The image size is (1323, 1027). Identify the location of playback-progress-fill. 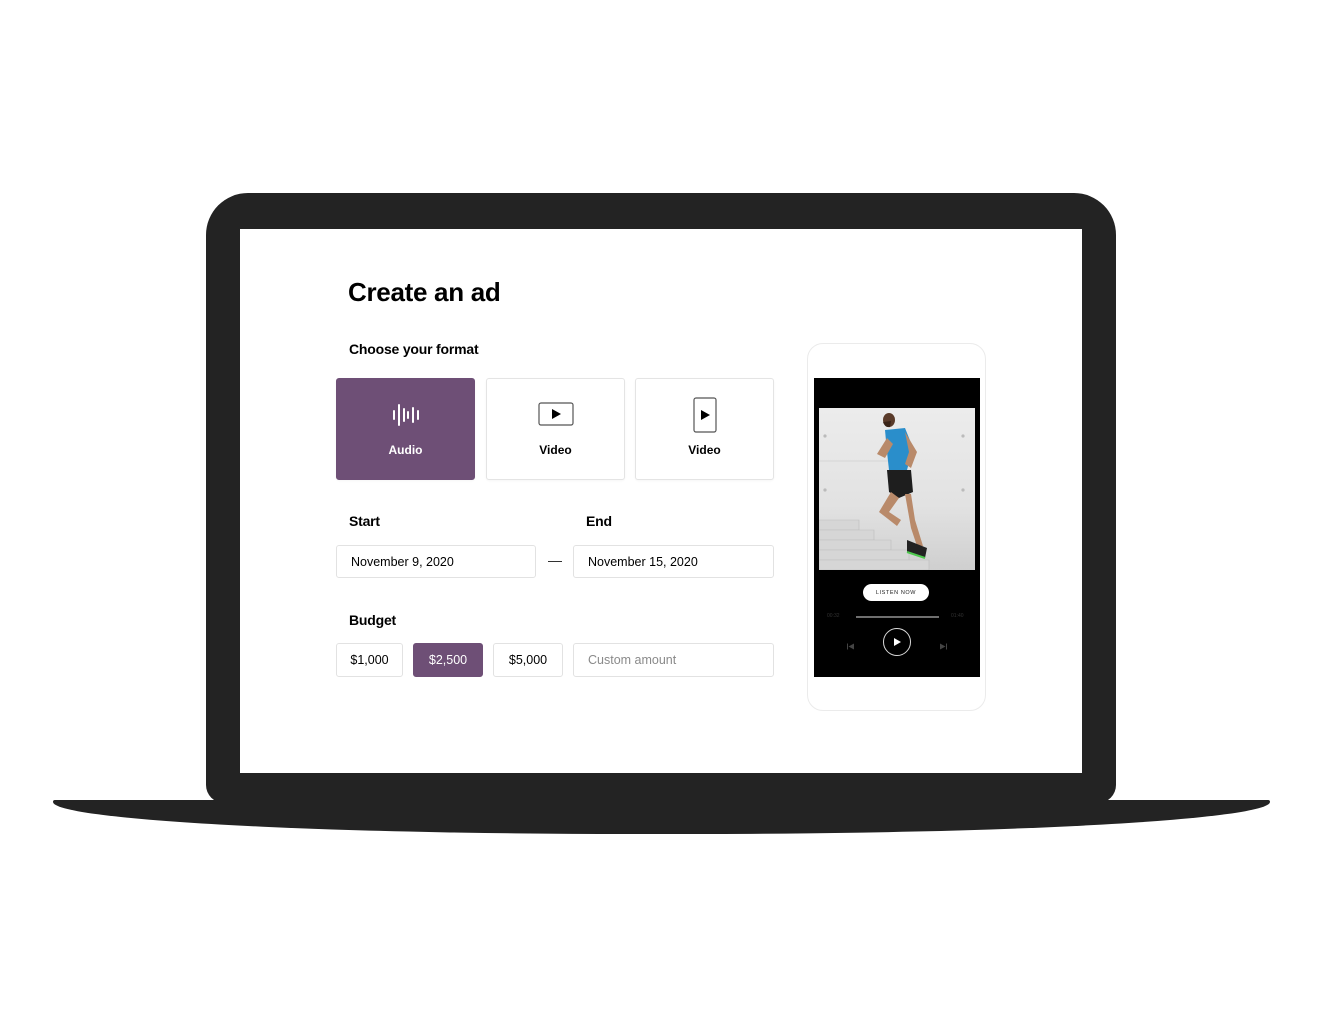
(897, 617).